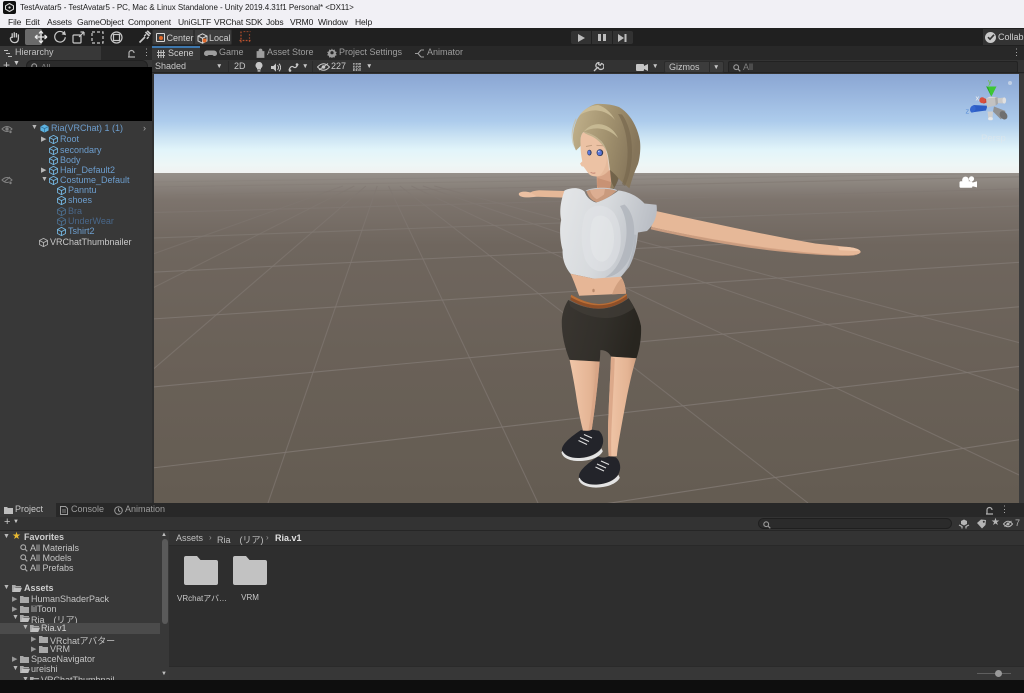  What do you see at coordinates (968, 111) in the screenshot?
I see `svg-text: z` at bounding box center [968, 111].